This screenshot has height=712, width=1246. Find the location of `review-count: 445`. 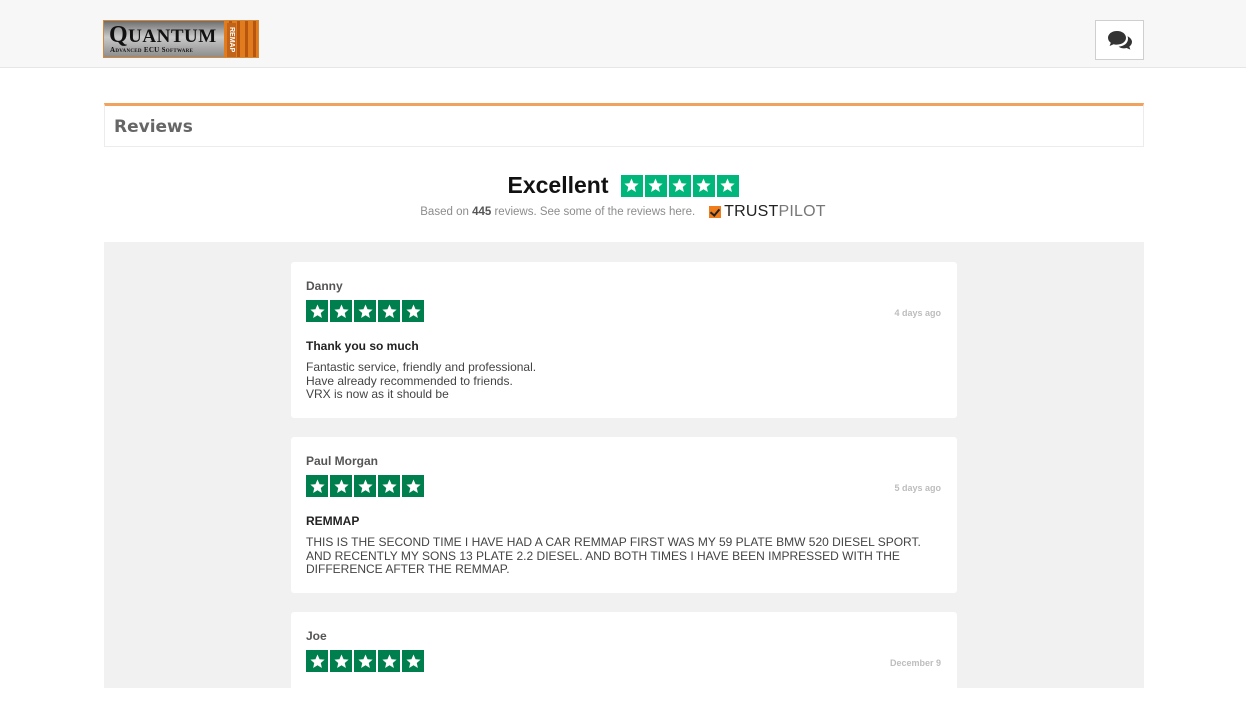

review-count: 445 is located at coordinates (482, 212).